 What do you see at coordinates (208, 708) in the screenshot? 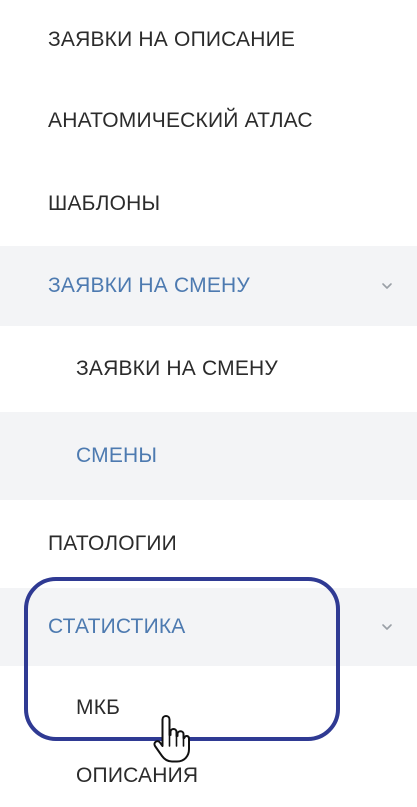
I see `submenu-item-icd: МКБ` at bounding box center [208, 708].